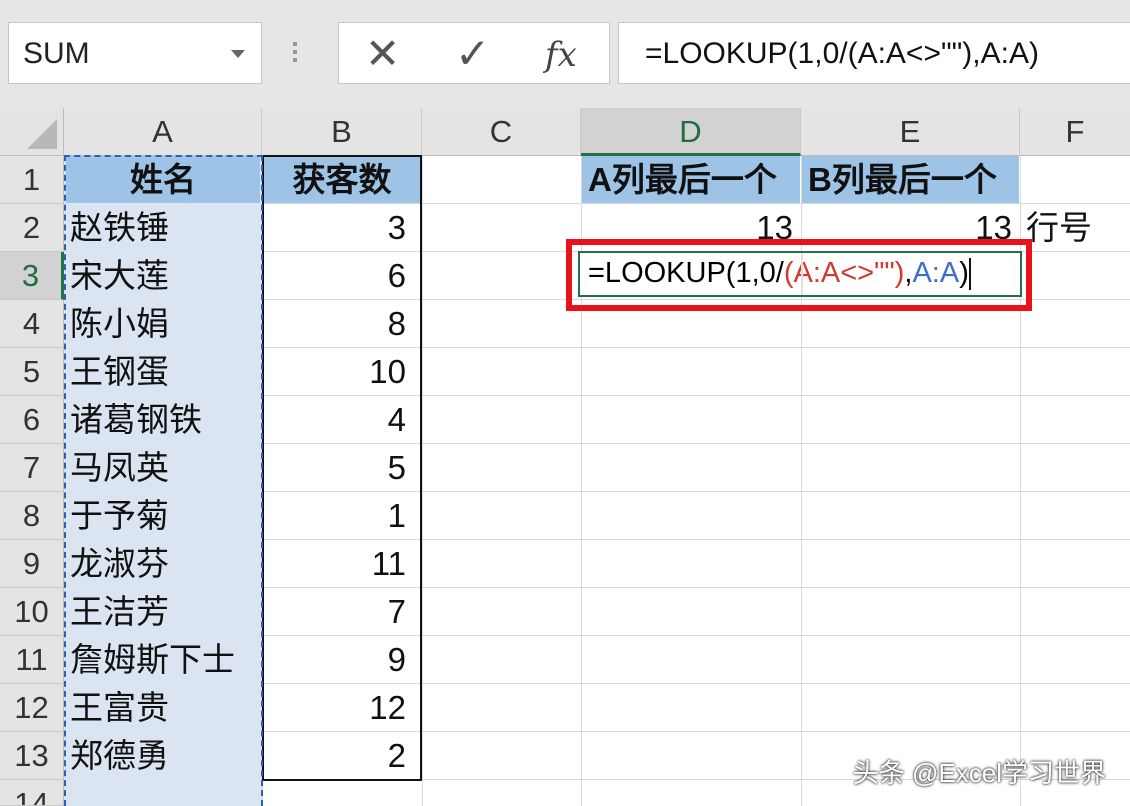 The height and width of the screenshot is (806, 1130). I want to click on formula-bar-value: =LOOKUP(1,0/(A:A<>""),A:A), so click(842, 53).